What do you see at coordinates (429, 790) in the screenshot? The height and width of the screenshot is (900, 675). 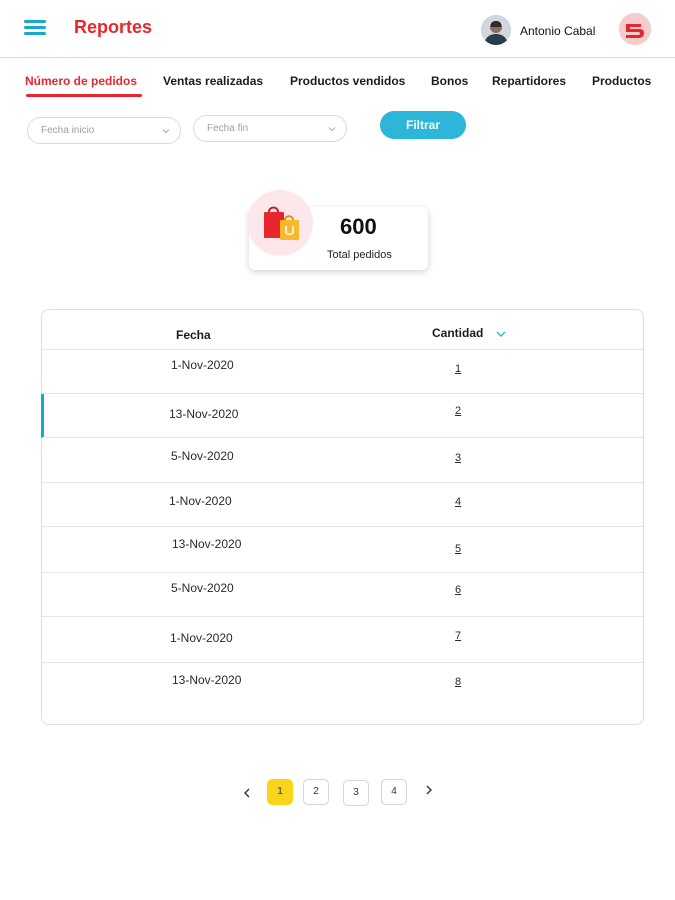 I see `chevron-right-icon` at bounding box center [429, 790].